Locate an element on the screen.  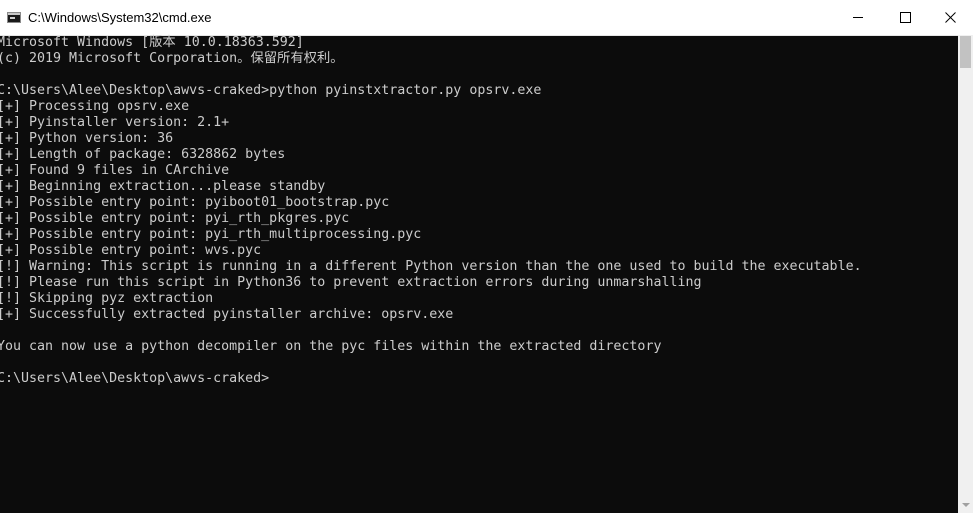
title-bar: C:\Windows\System32\cmd.exe is located at coordinates (486, 18).